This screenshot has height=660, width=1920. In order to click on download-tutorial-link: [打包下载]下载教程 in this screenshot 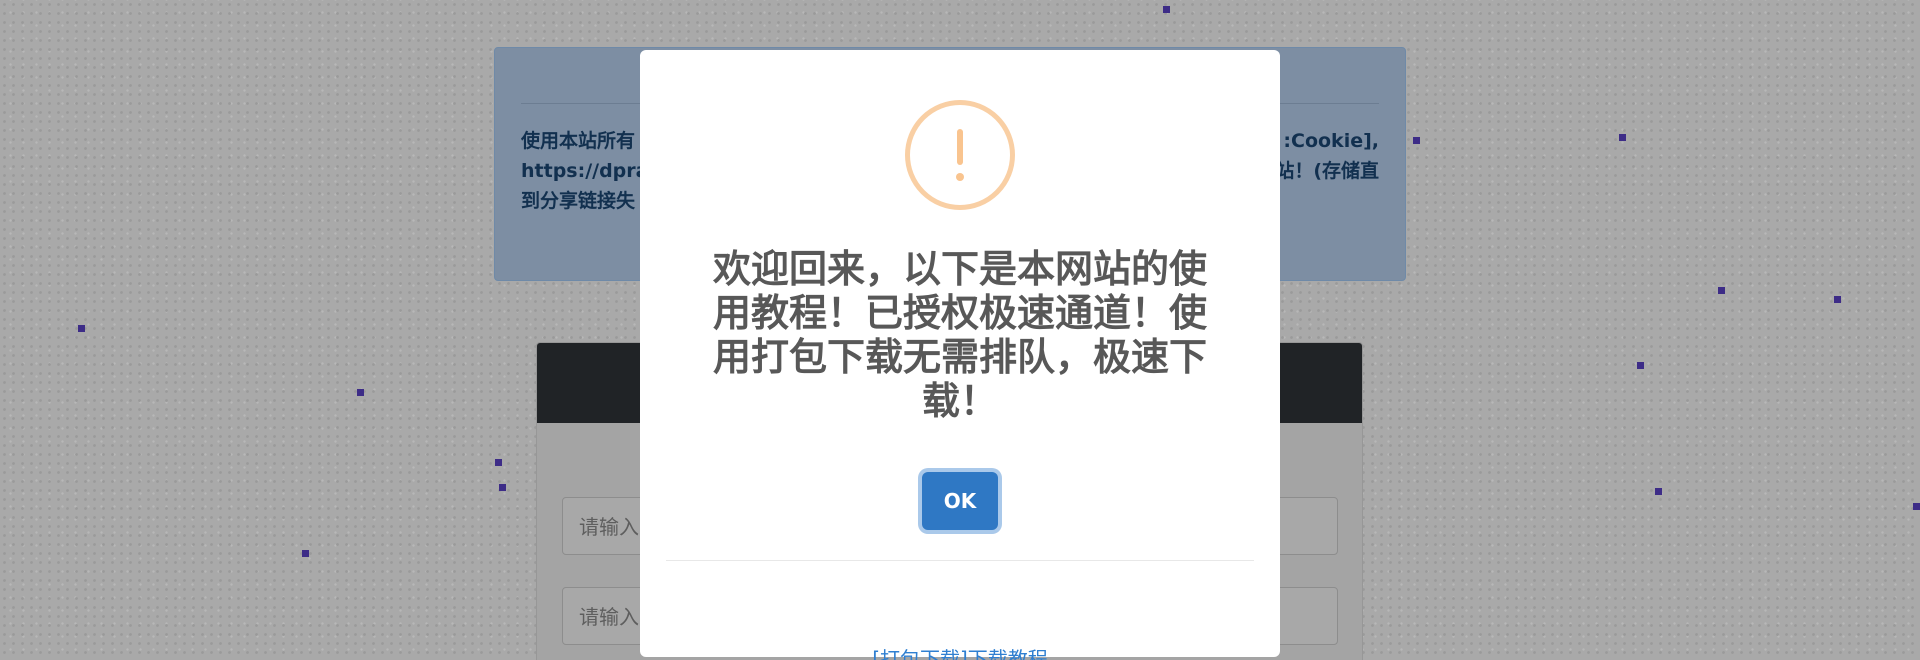, I will do `click(960, 652)`.